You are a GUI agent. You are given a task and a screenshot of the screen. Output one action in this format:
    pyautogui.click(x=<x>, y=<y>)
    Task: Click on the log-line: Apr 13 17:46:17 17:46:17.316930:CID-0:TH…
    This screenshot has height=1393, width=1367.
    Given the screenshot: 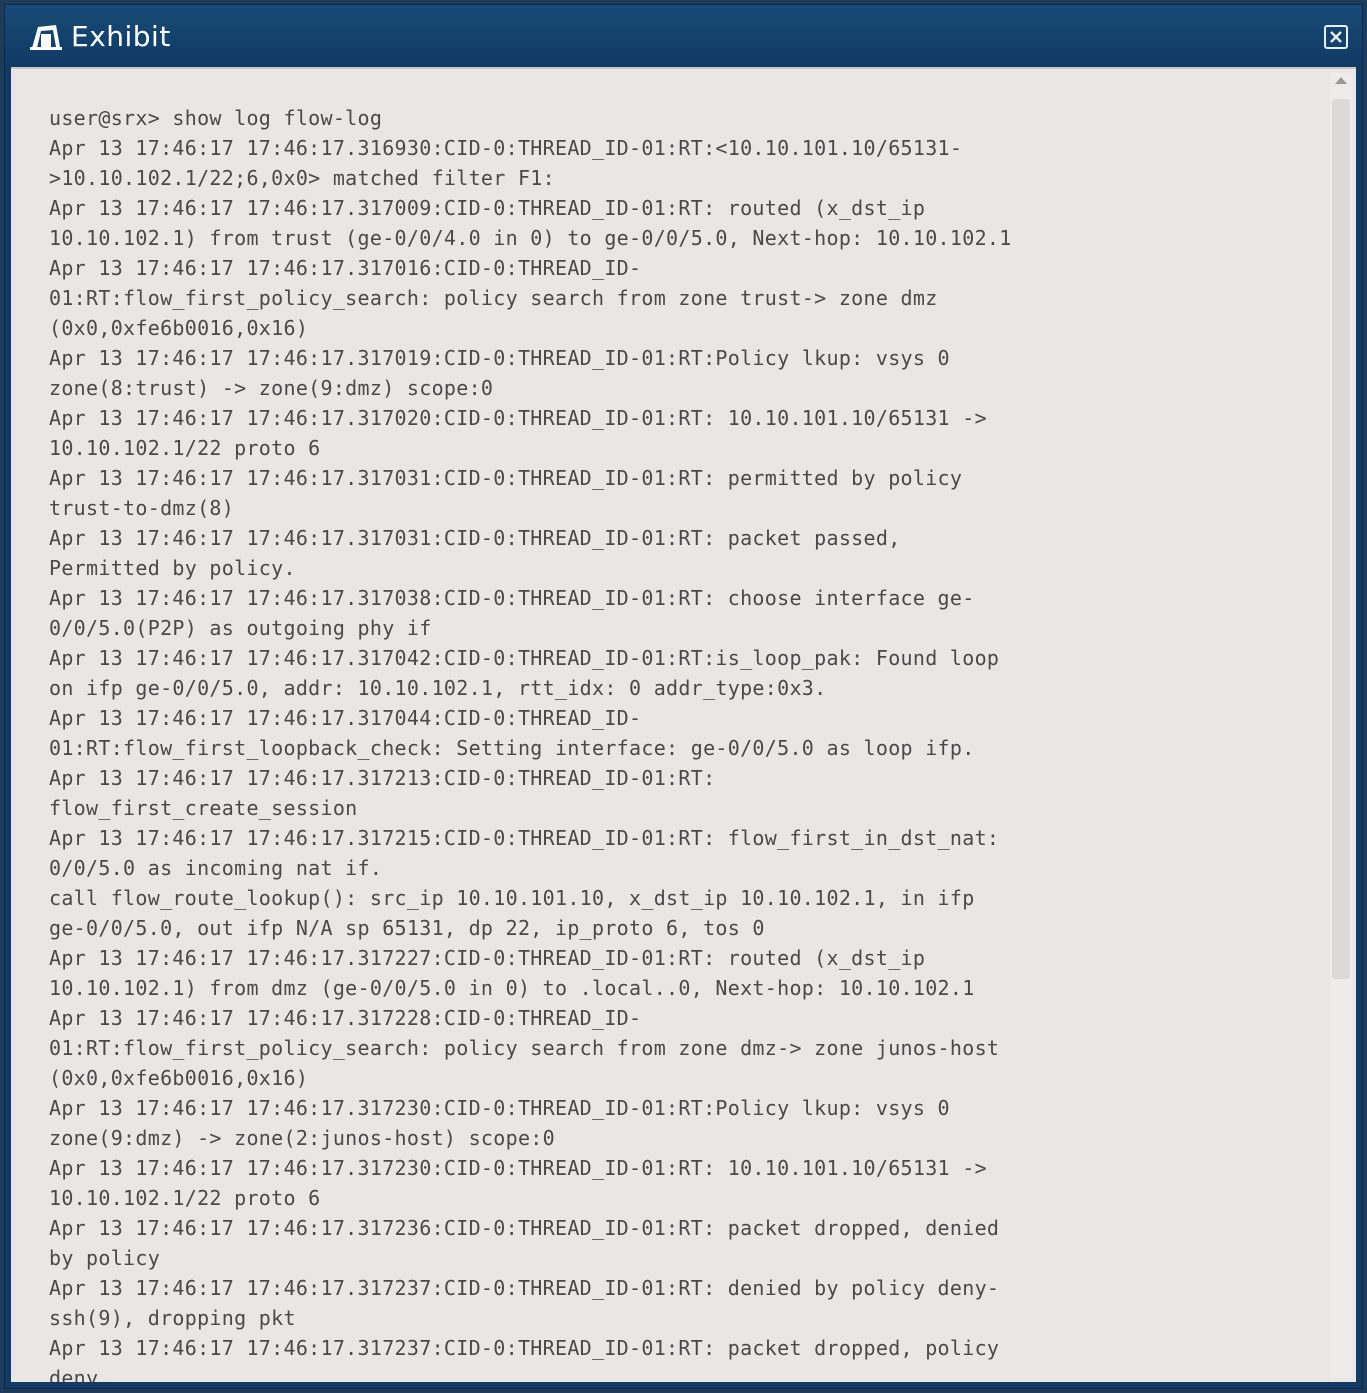 What is the action you would take?
    pyautogui.click(x=506, y=148)
    